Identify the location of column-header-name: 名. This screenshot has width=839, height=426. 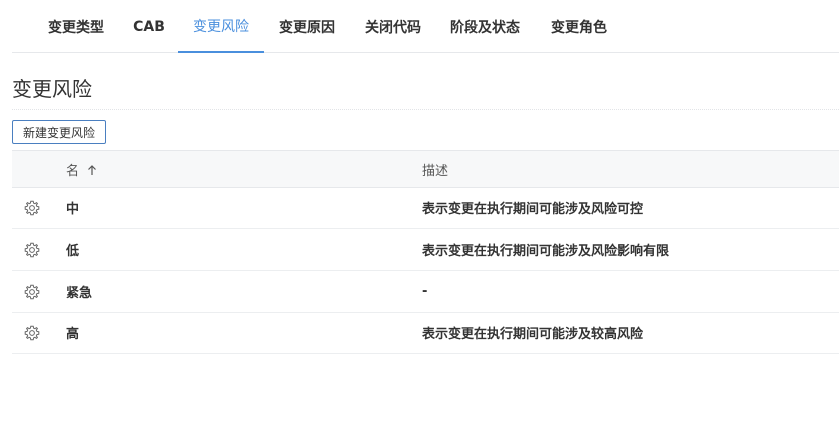
(81, 169).